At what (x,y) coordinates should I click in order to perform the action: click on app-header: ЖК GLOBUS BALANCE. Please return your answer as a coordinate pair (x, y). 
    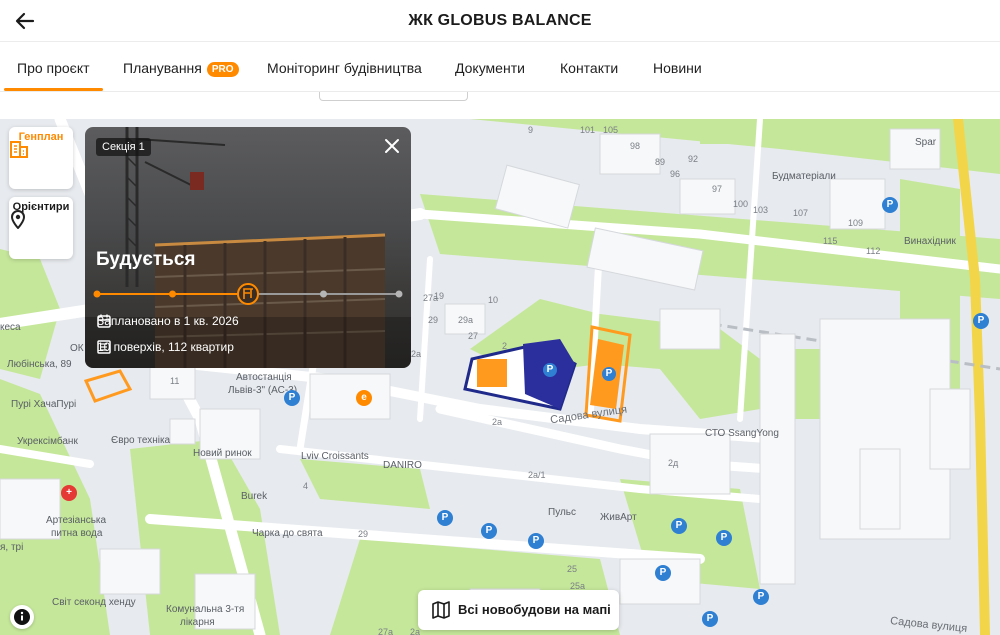
    Looking at the image, I should click on (500, 21).